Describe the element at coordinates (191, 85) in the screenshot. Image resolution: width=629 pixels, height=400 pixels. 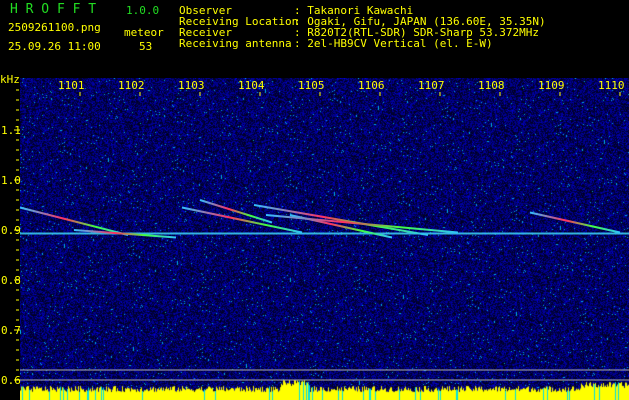
I see `x-tick-label: 1103` at that location.